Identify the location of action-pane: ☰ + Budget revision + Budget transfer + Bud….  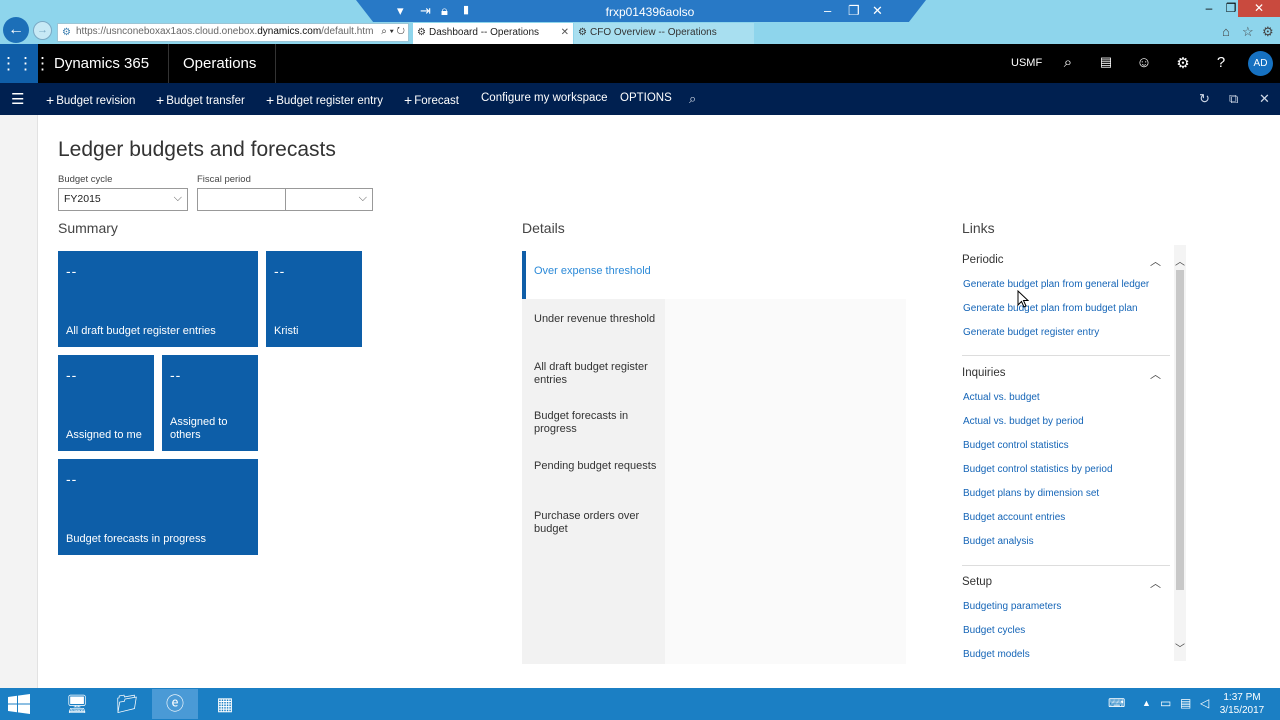
(640, 99).